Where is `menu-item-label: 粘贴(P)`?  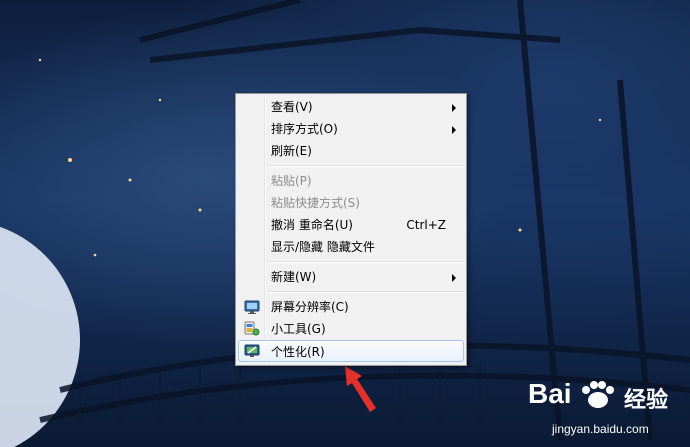
menu-item-label: 粘贴(P) is located at coordinates (291, 181).